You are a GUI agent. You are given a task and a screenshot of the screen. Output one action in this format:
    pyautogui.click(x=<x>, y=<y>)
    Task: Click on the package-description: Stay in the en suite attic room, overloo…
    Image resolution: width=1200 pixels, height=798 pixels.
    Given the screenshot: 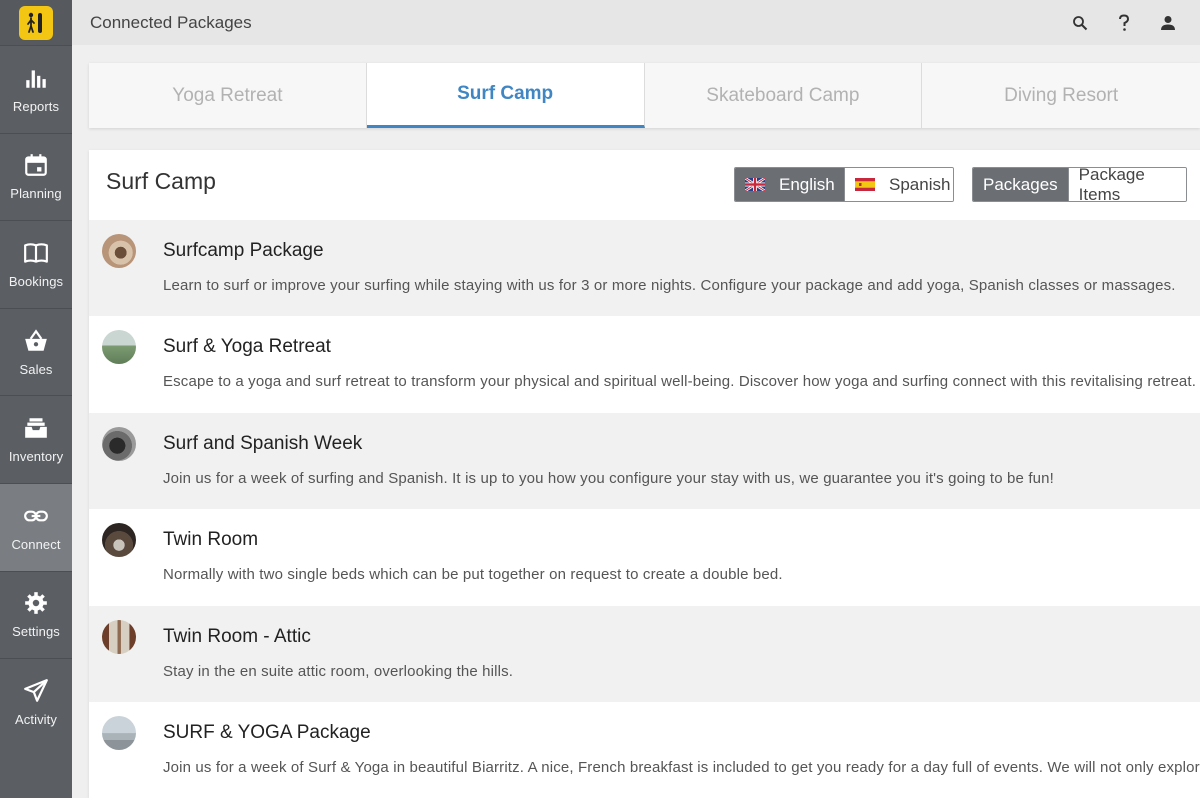 What is the action you would take?
    pyautogui.click(x=338, y=671)
    